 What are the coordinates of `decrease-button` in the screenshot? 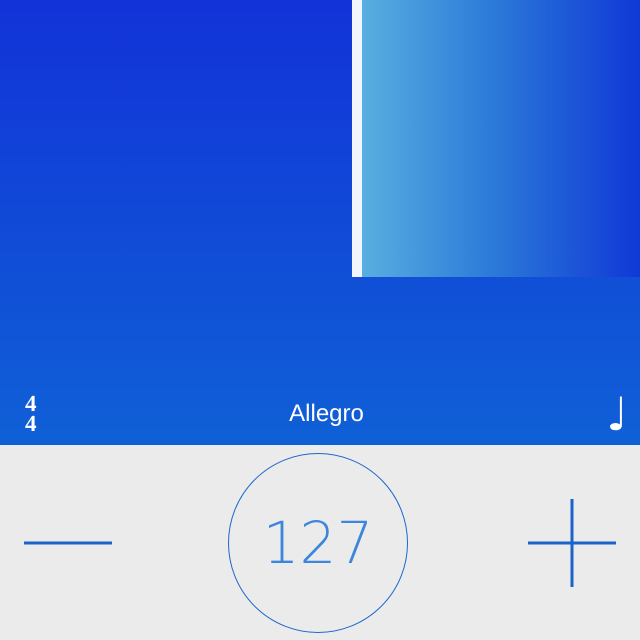 It's located at (68, 543).